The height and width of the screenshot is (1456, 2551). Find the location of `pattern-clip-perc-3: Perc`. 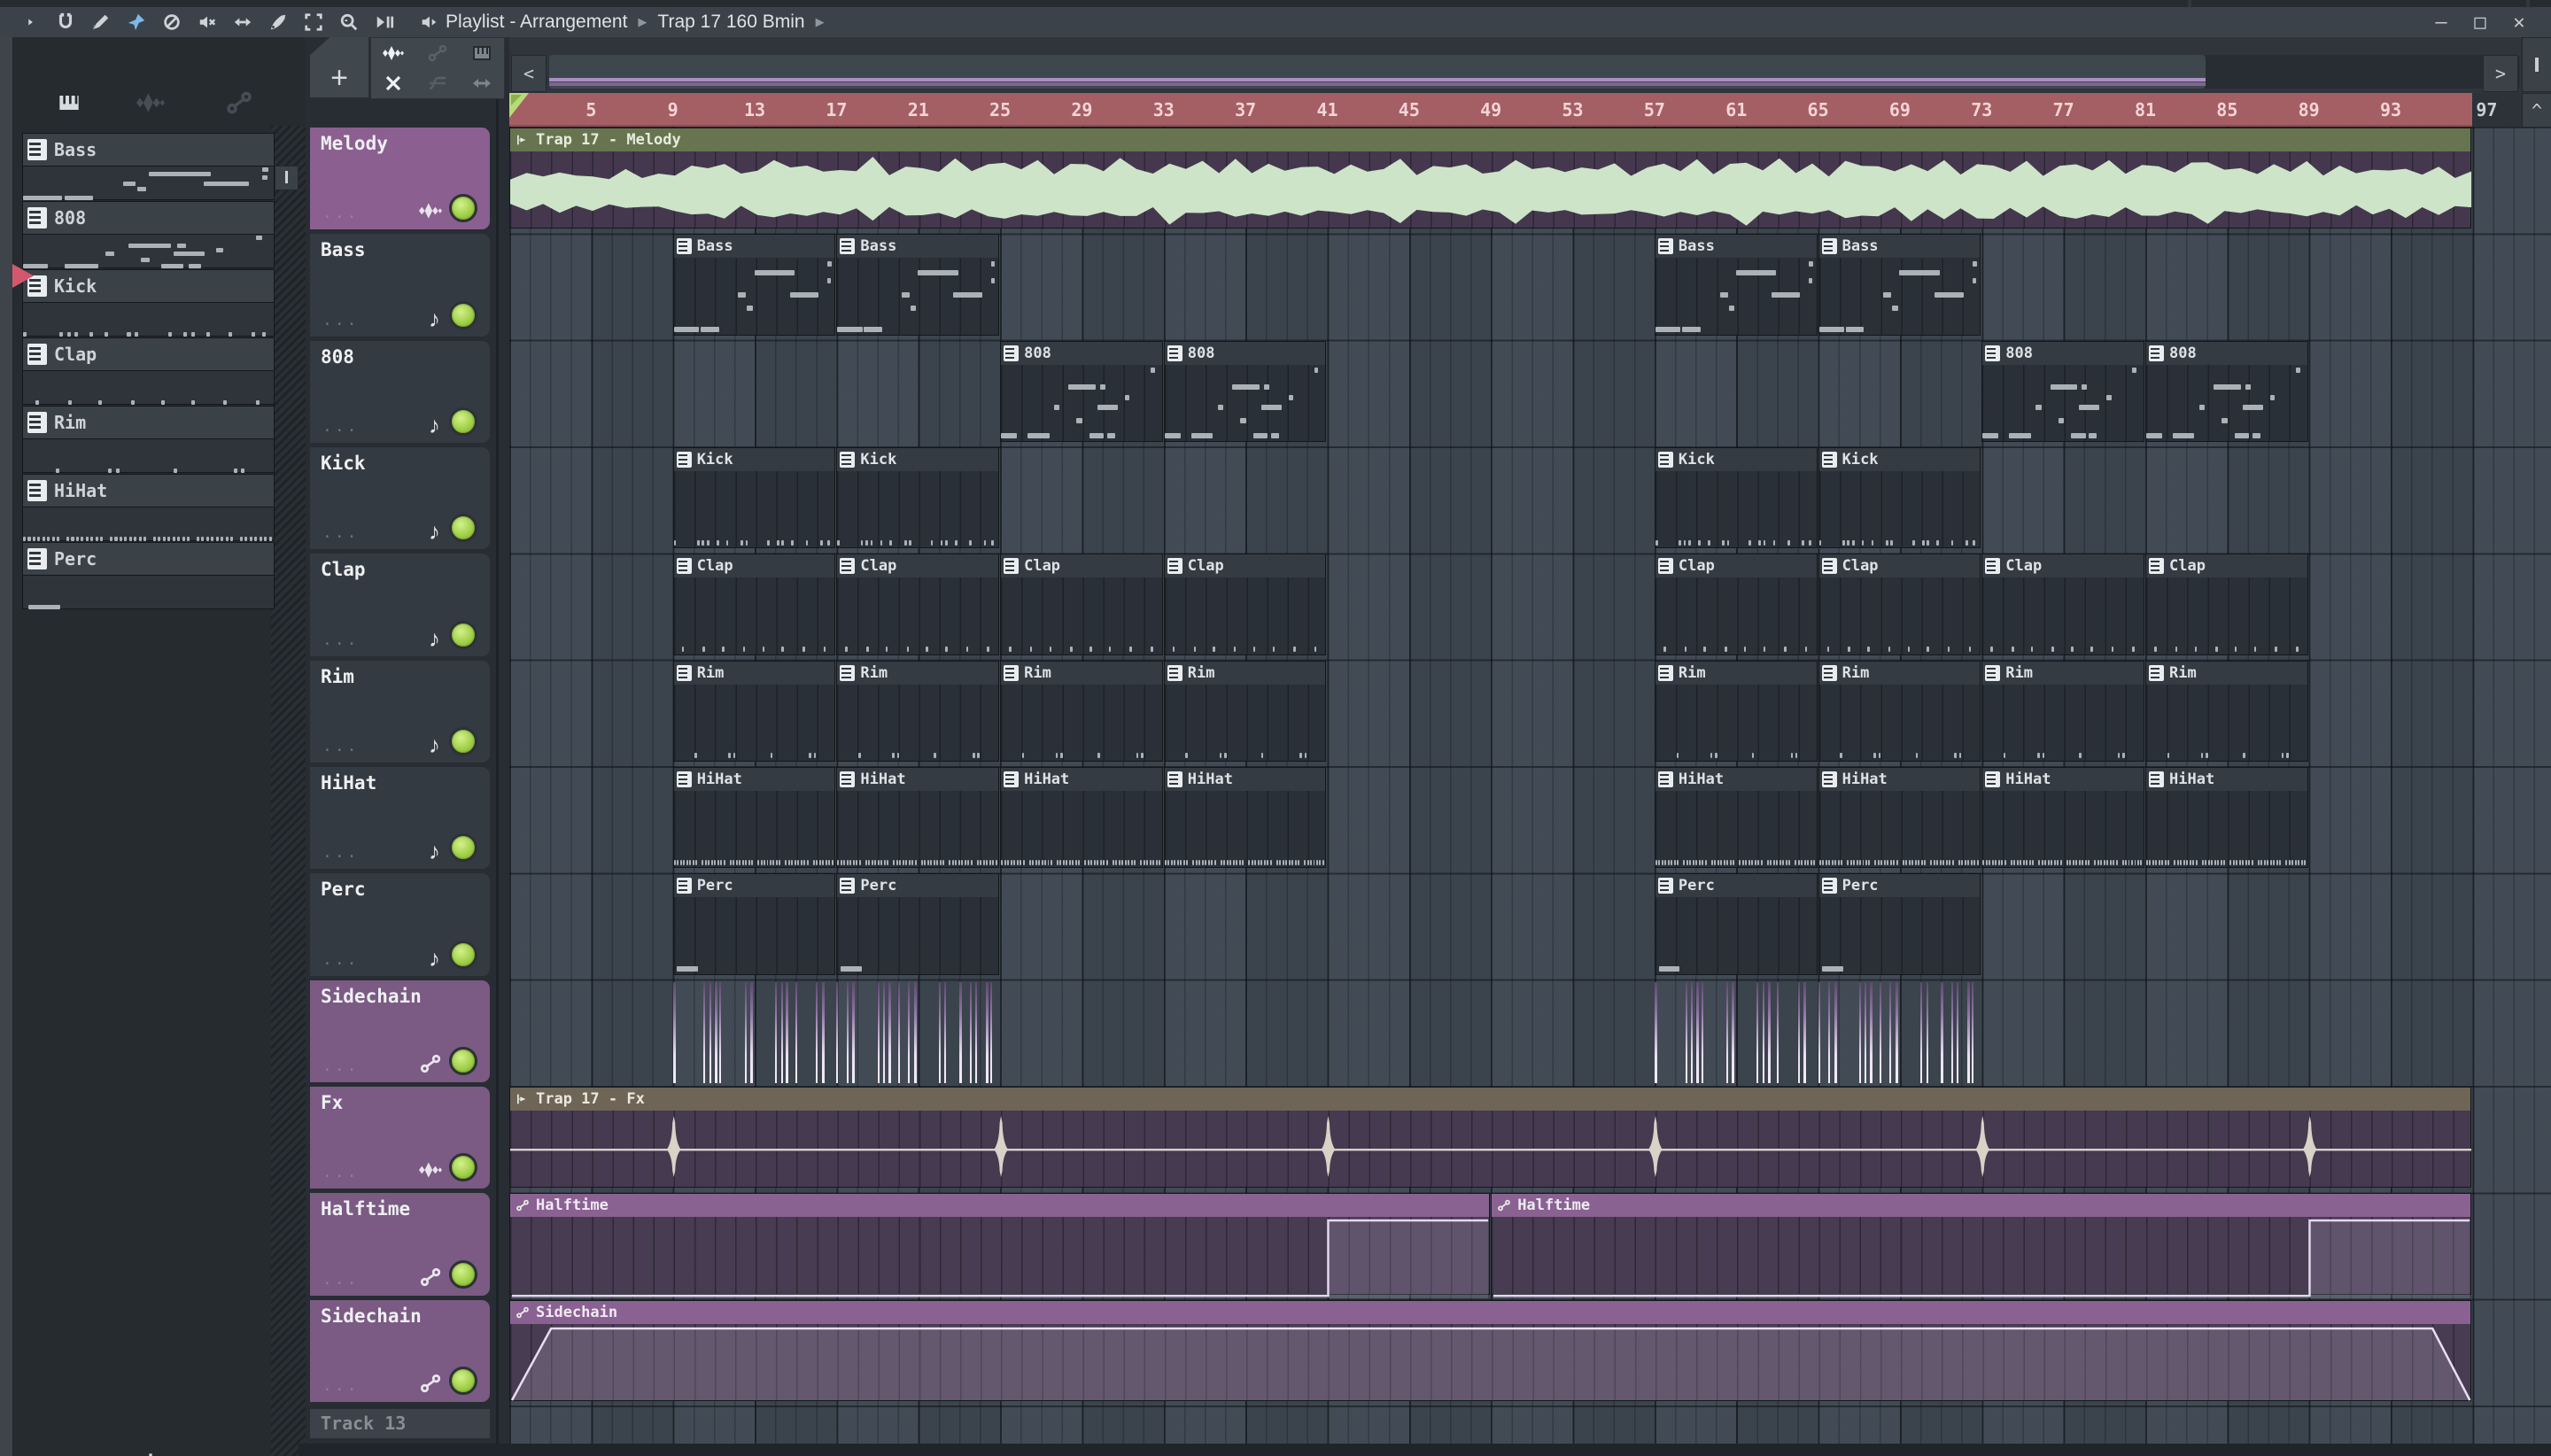

pattern-clip-perc-3: Perc is located at coordinates (1899, 924).